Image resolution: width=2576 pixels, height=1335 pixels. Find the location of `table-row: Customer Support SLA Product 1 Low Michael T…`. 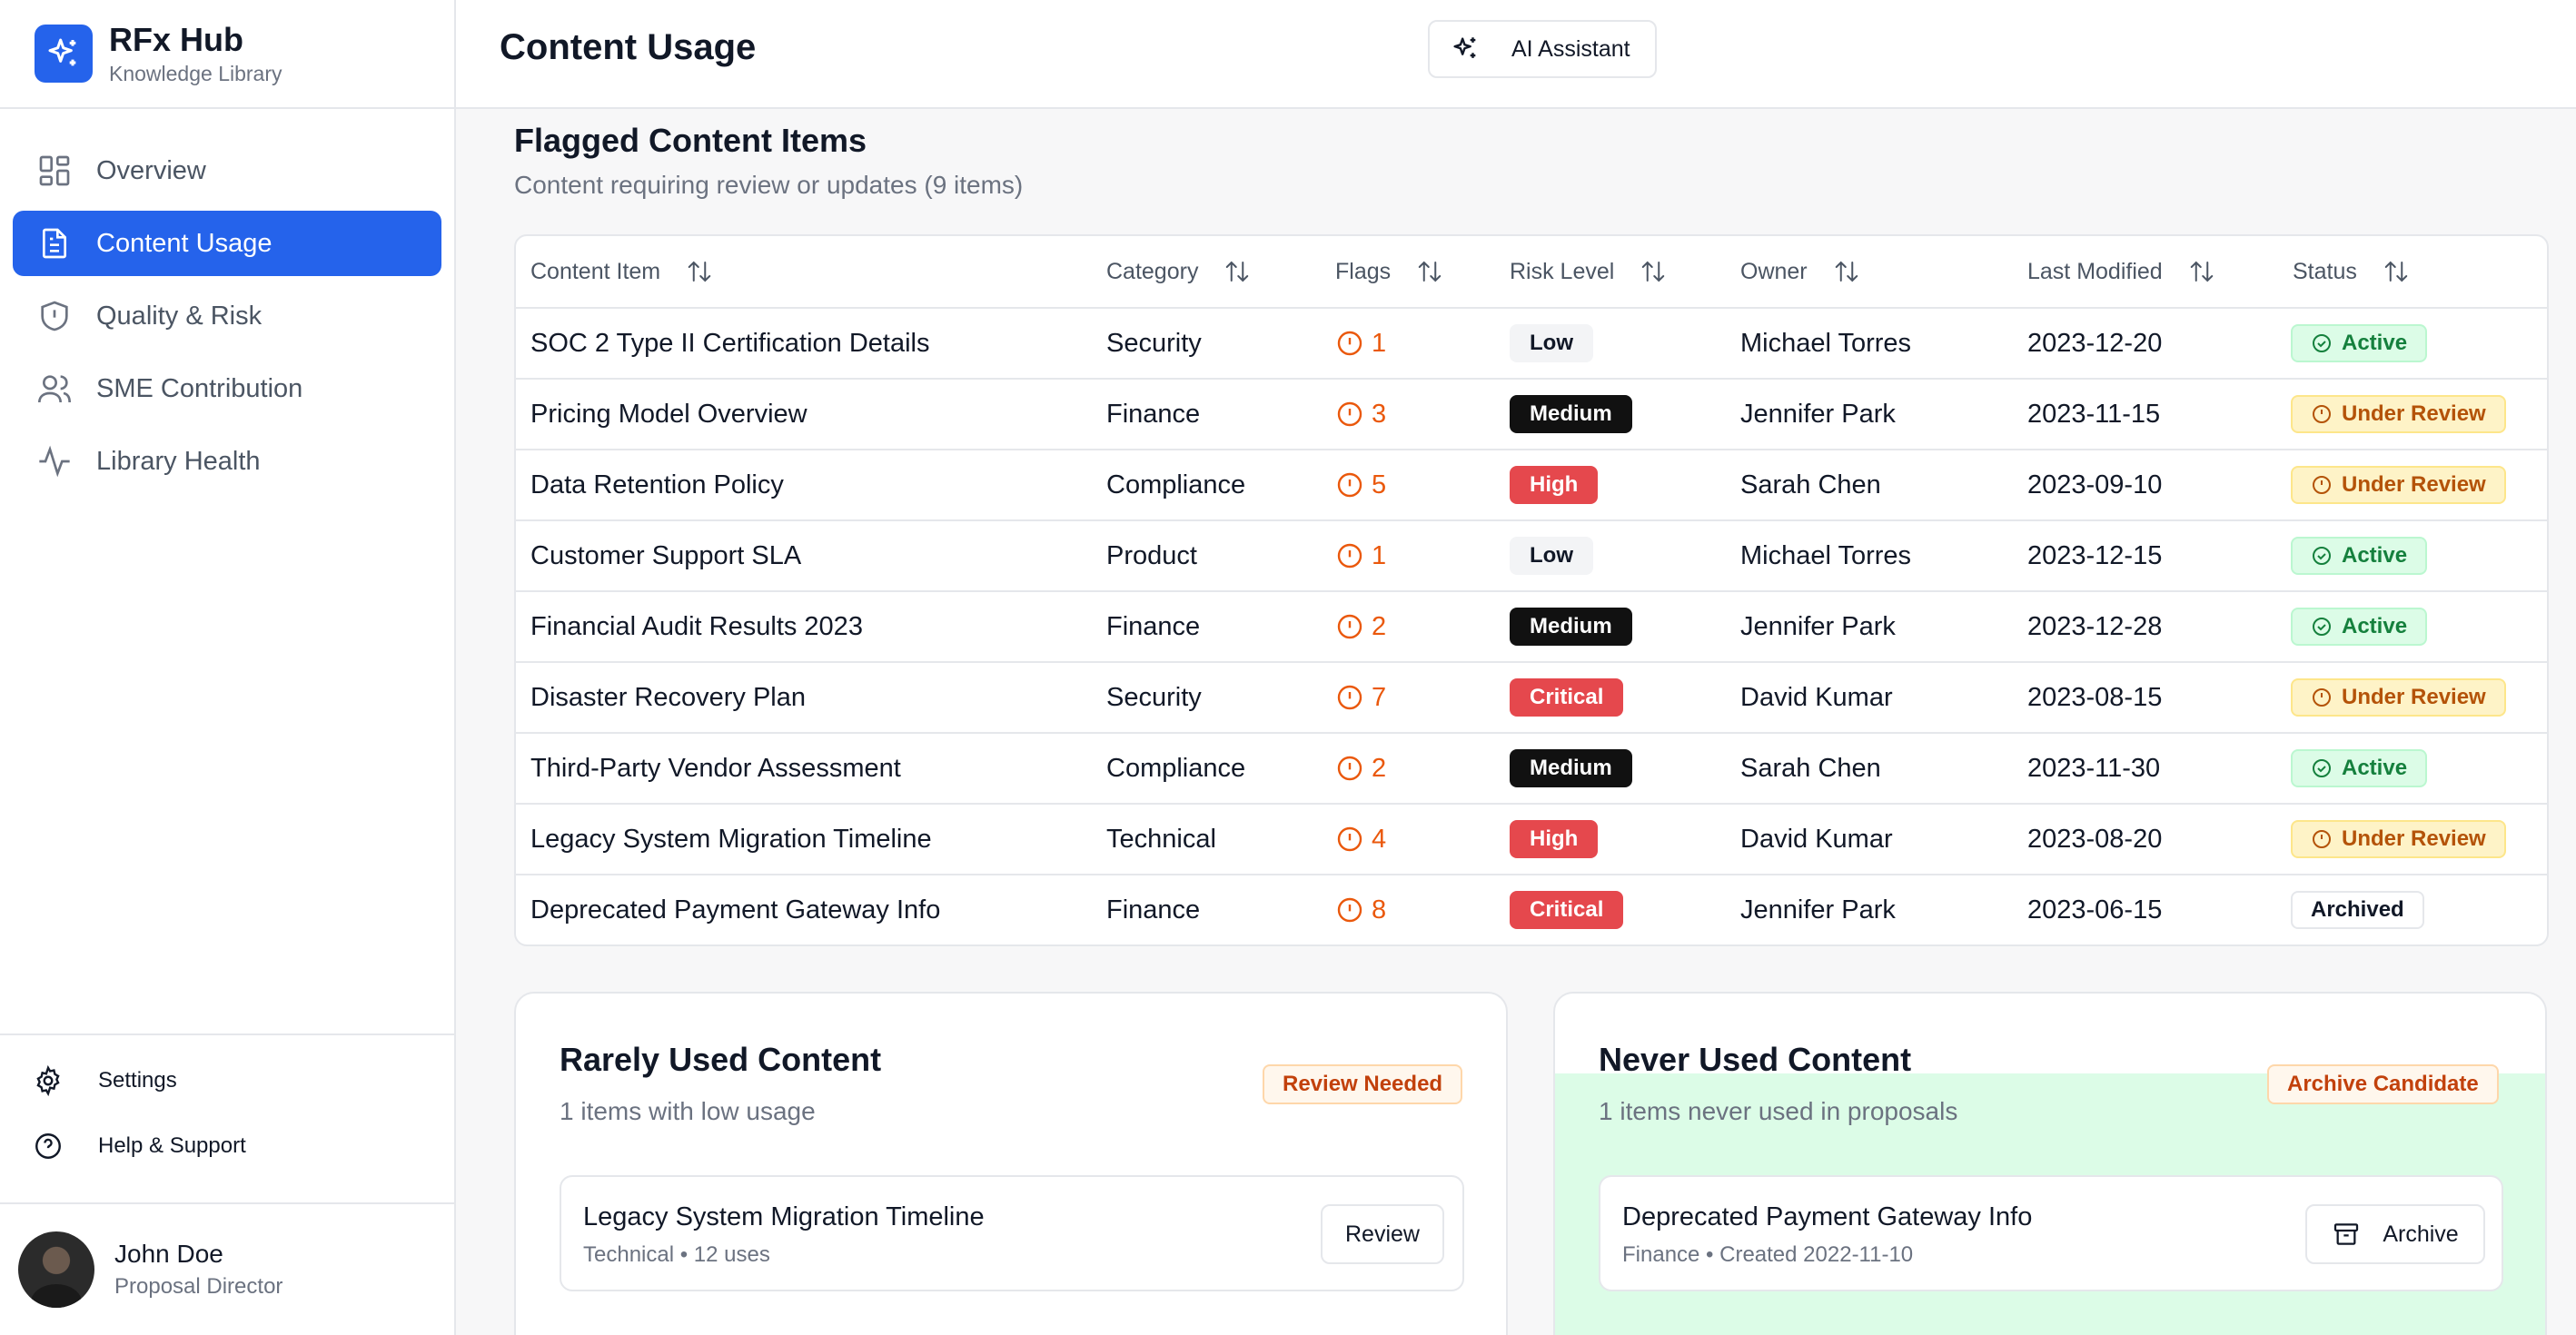

table-row: Customer Support SLA Product 1 Low Michael T… is located at coordinates (1531, 556).